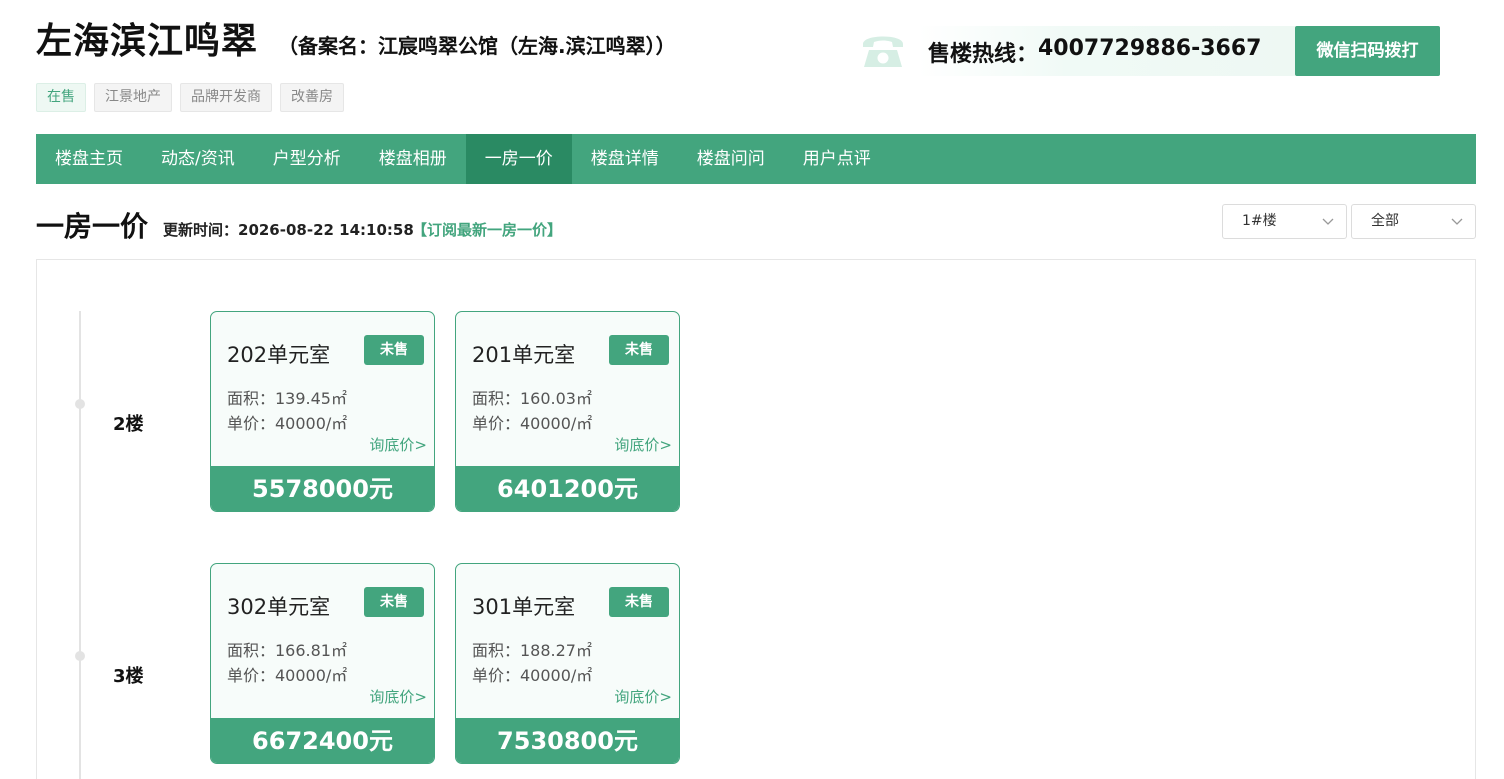 The height and width of the screenshot is (779, 1504). I want to click on building-select: 1#楼, so click(1284, 221).